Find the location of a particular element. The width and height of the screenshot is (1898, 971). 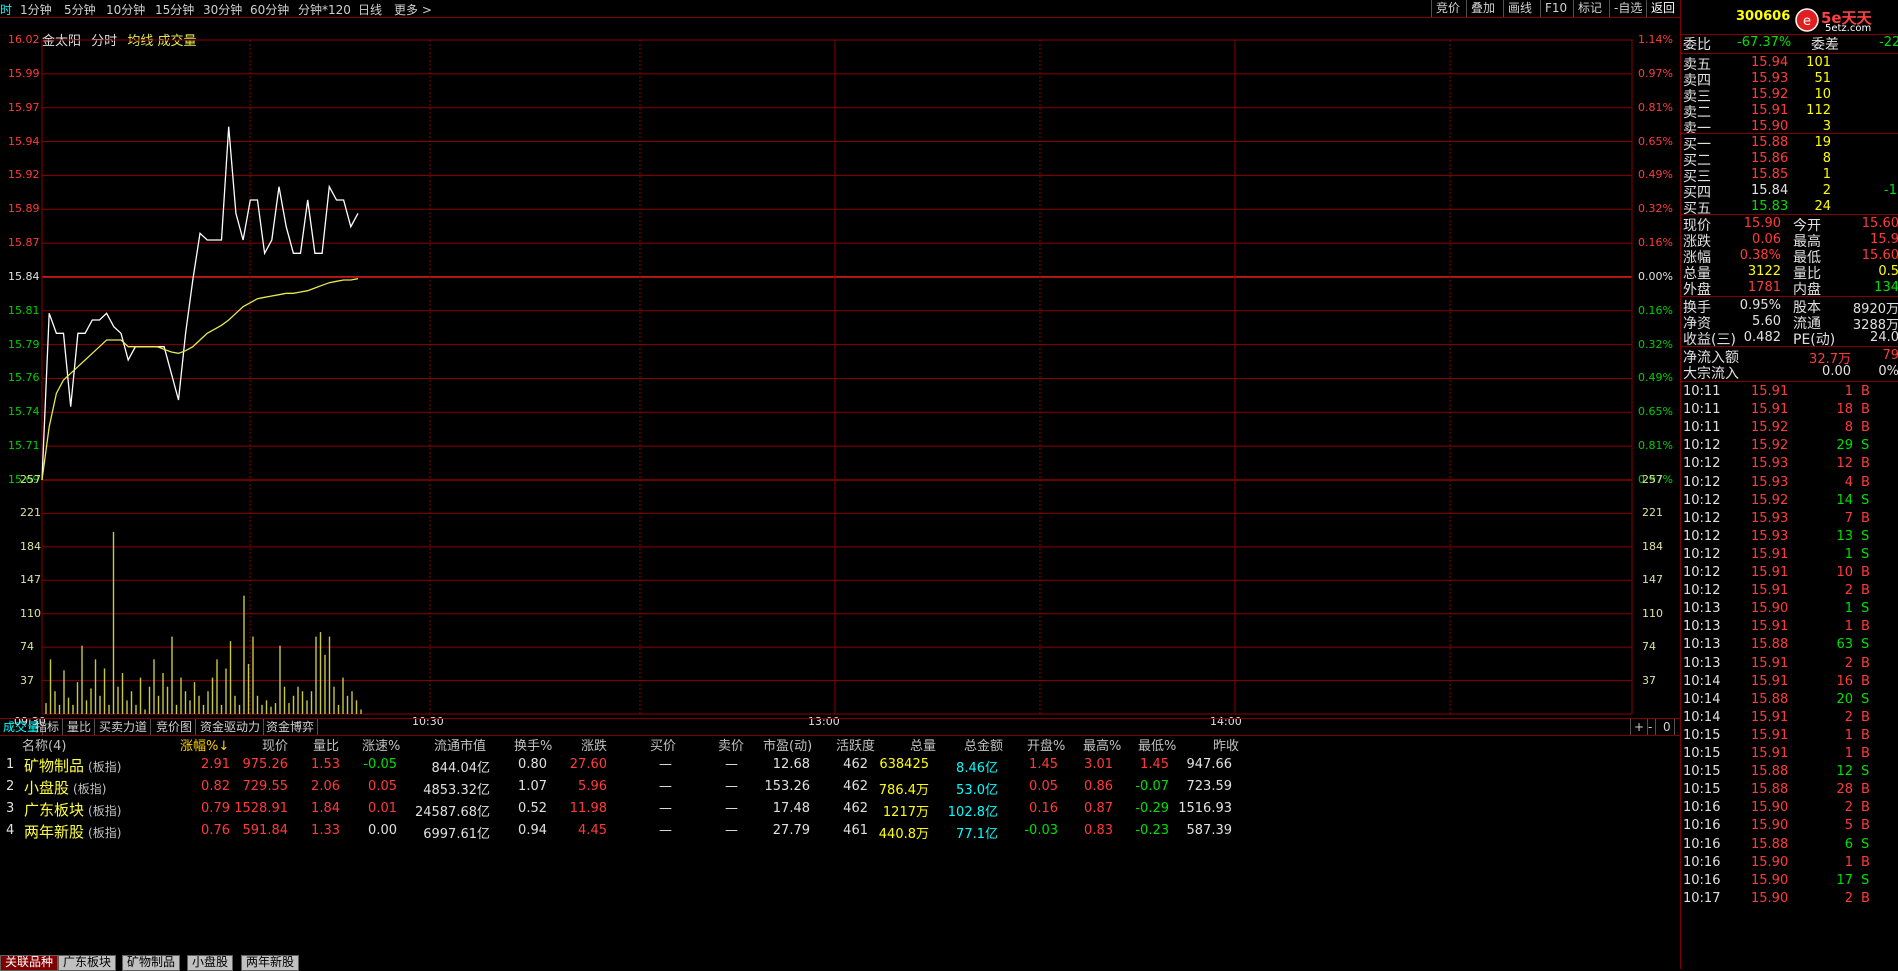

col-volume-ratio: 量比 is located at coordinates (326, 744).